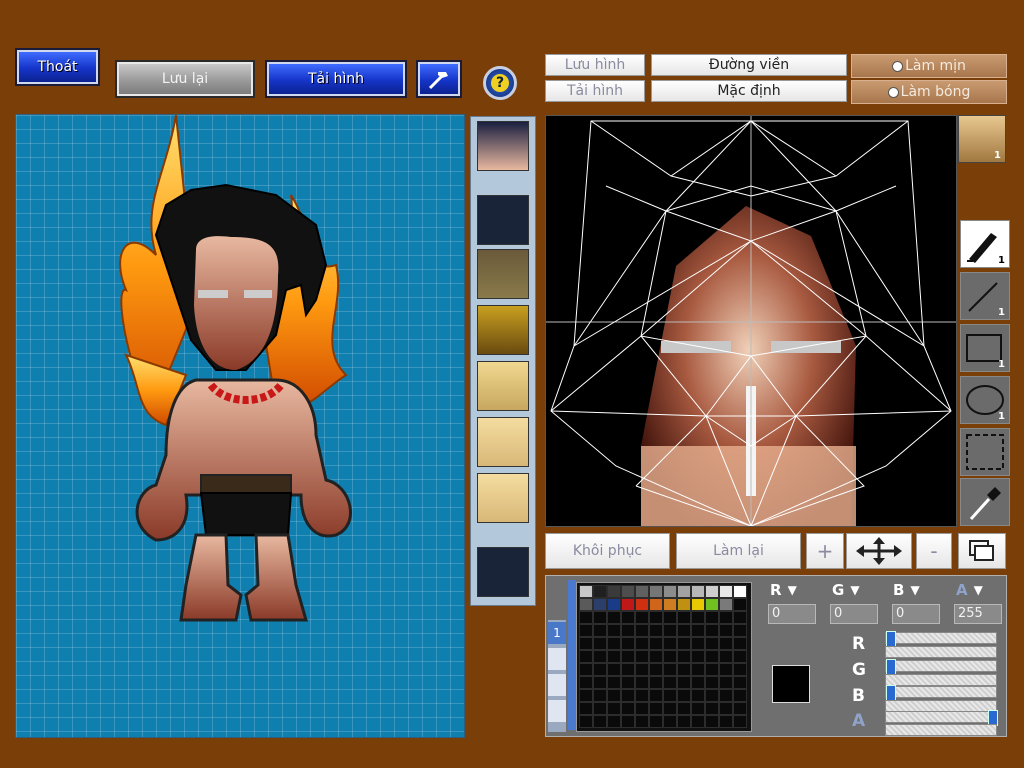 The width and height of the screenshot is (1024, 768). Describe the element at coordinates (941, 667) in the screenshot. I see `green-slider` at that location.